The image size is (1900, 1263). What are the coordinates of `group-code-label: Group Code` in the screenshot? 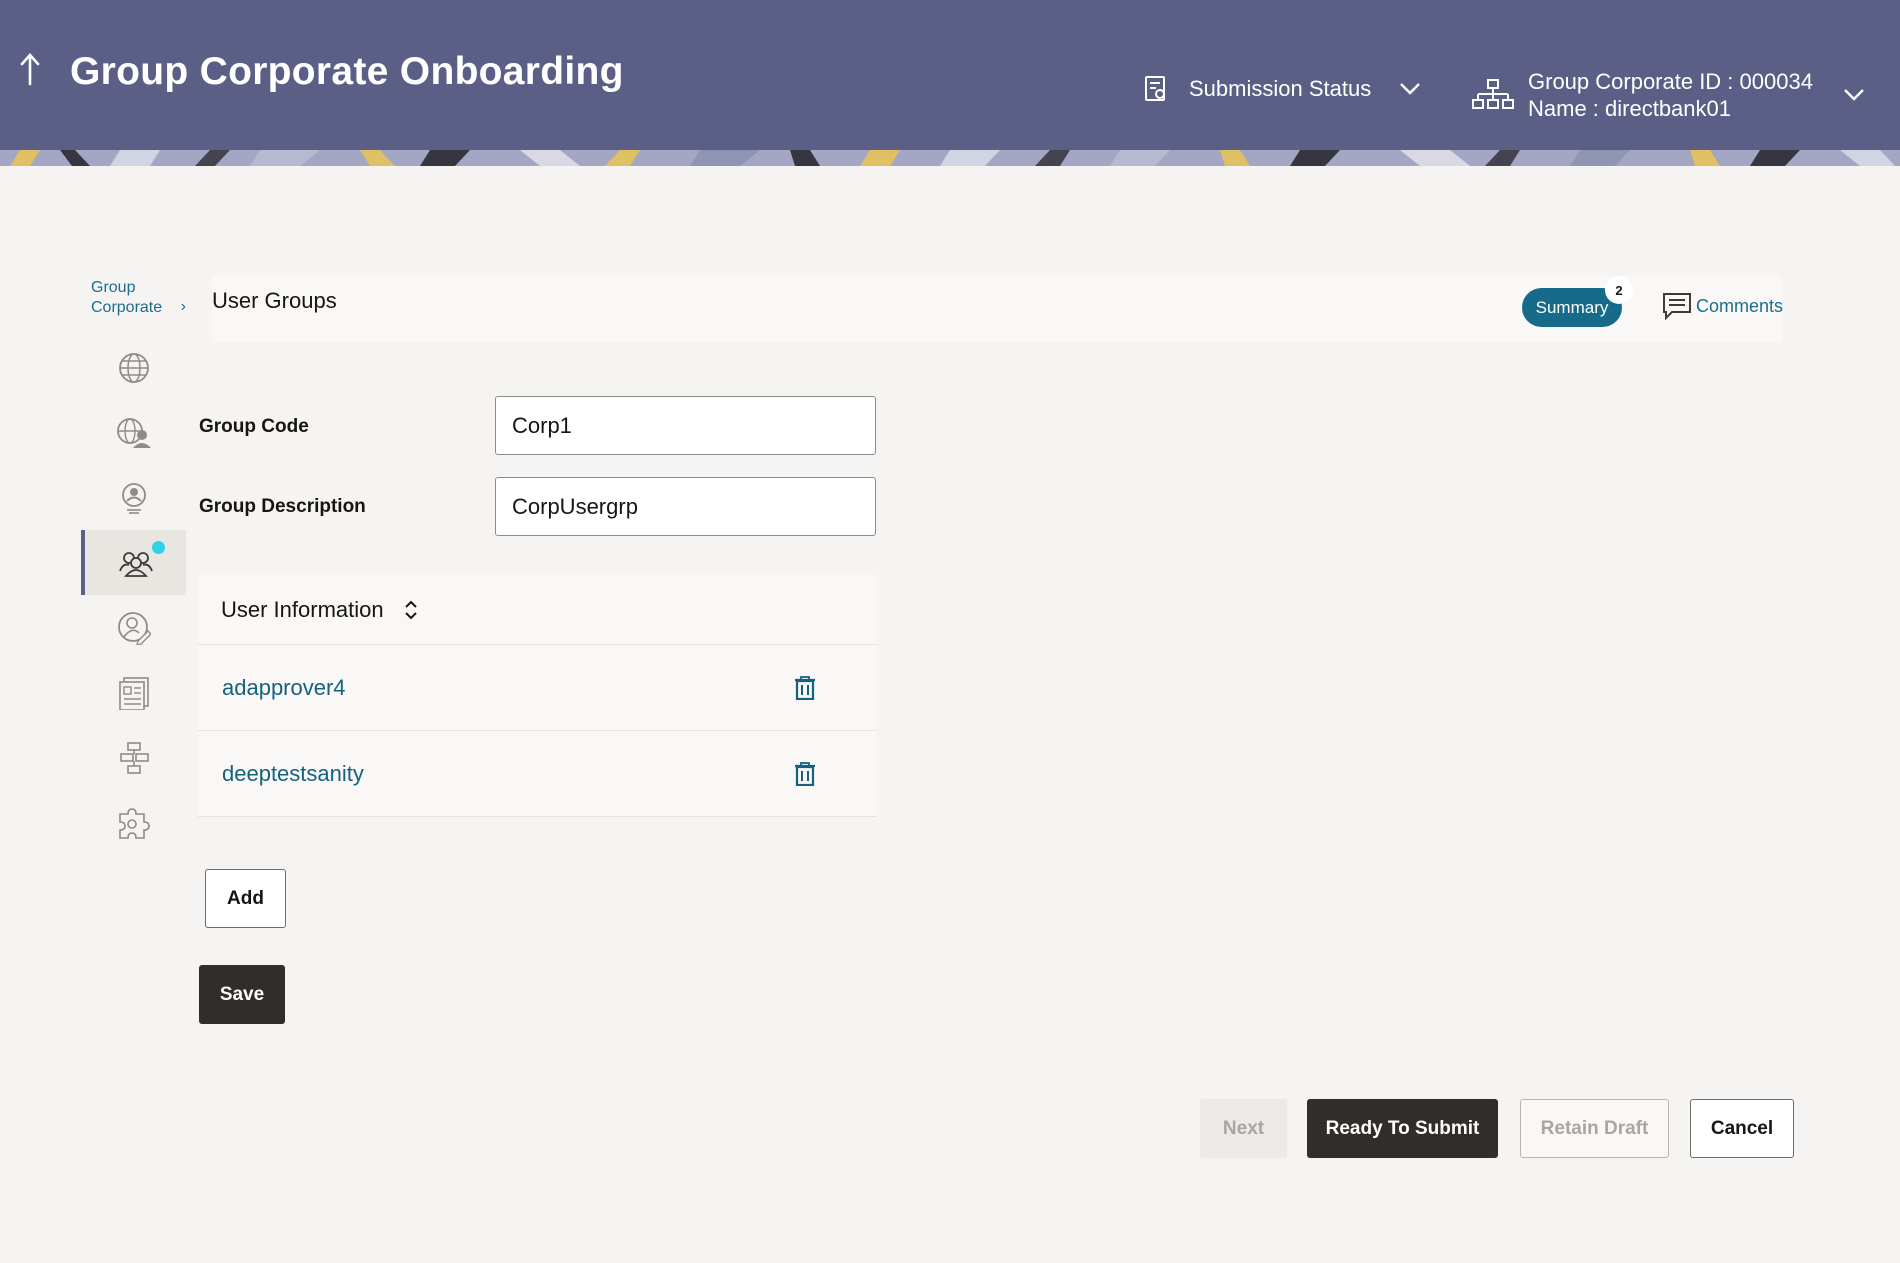 It's located at (254, 426).